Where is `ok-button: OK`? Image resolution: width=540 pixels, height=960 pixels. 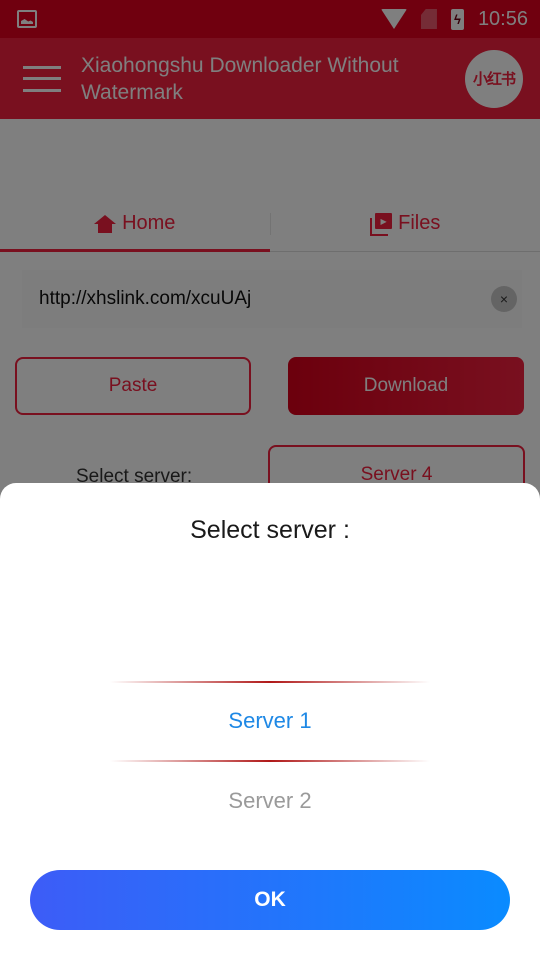 ok-button: OK is located at coordinates (270, 900).